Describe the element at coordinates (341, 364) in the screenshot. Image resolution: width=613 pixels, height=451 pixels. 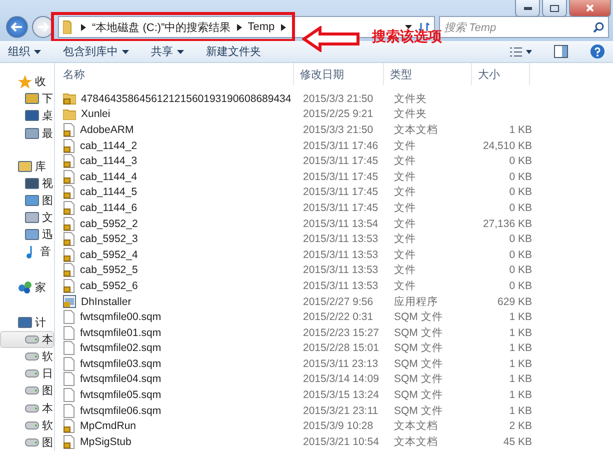
I see `modified-date: 2015/3/11 23:13` at that location.